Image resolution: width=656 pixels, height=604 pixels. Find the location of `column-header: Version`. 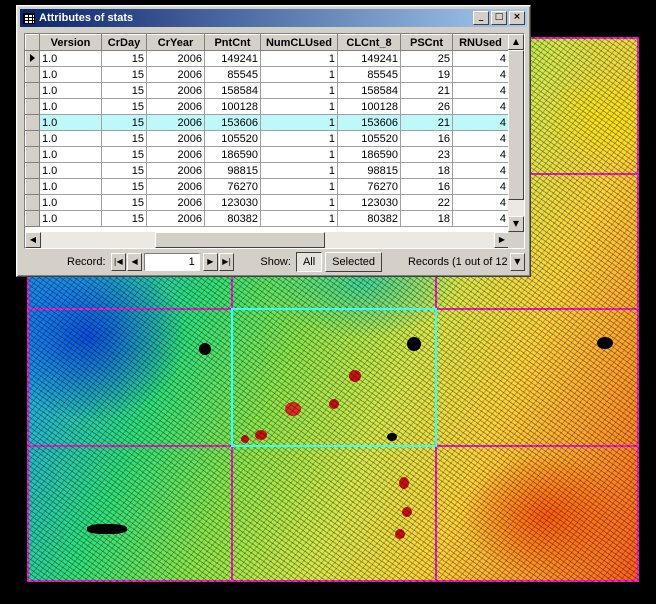

column-header: Version is located at coordinates (70, 42).